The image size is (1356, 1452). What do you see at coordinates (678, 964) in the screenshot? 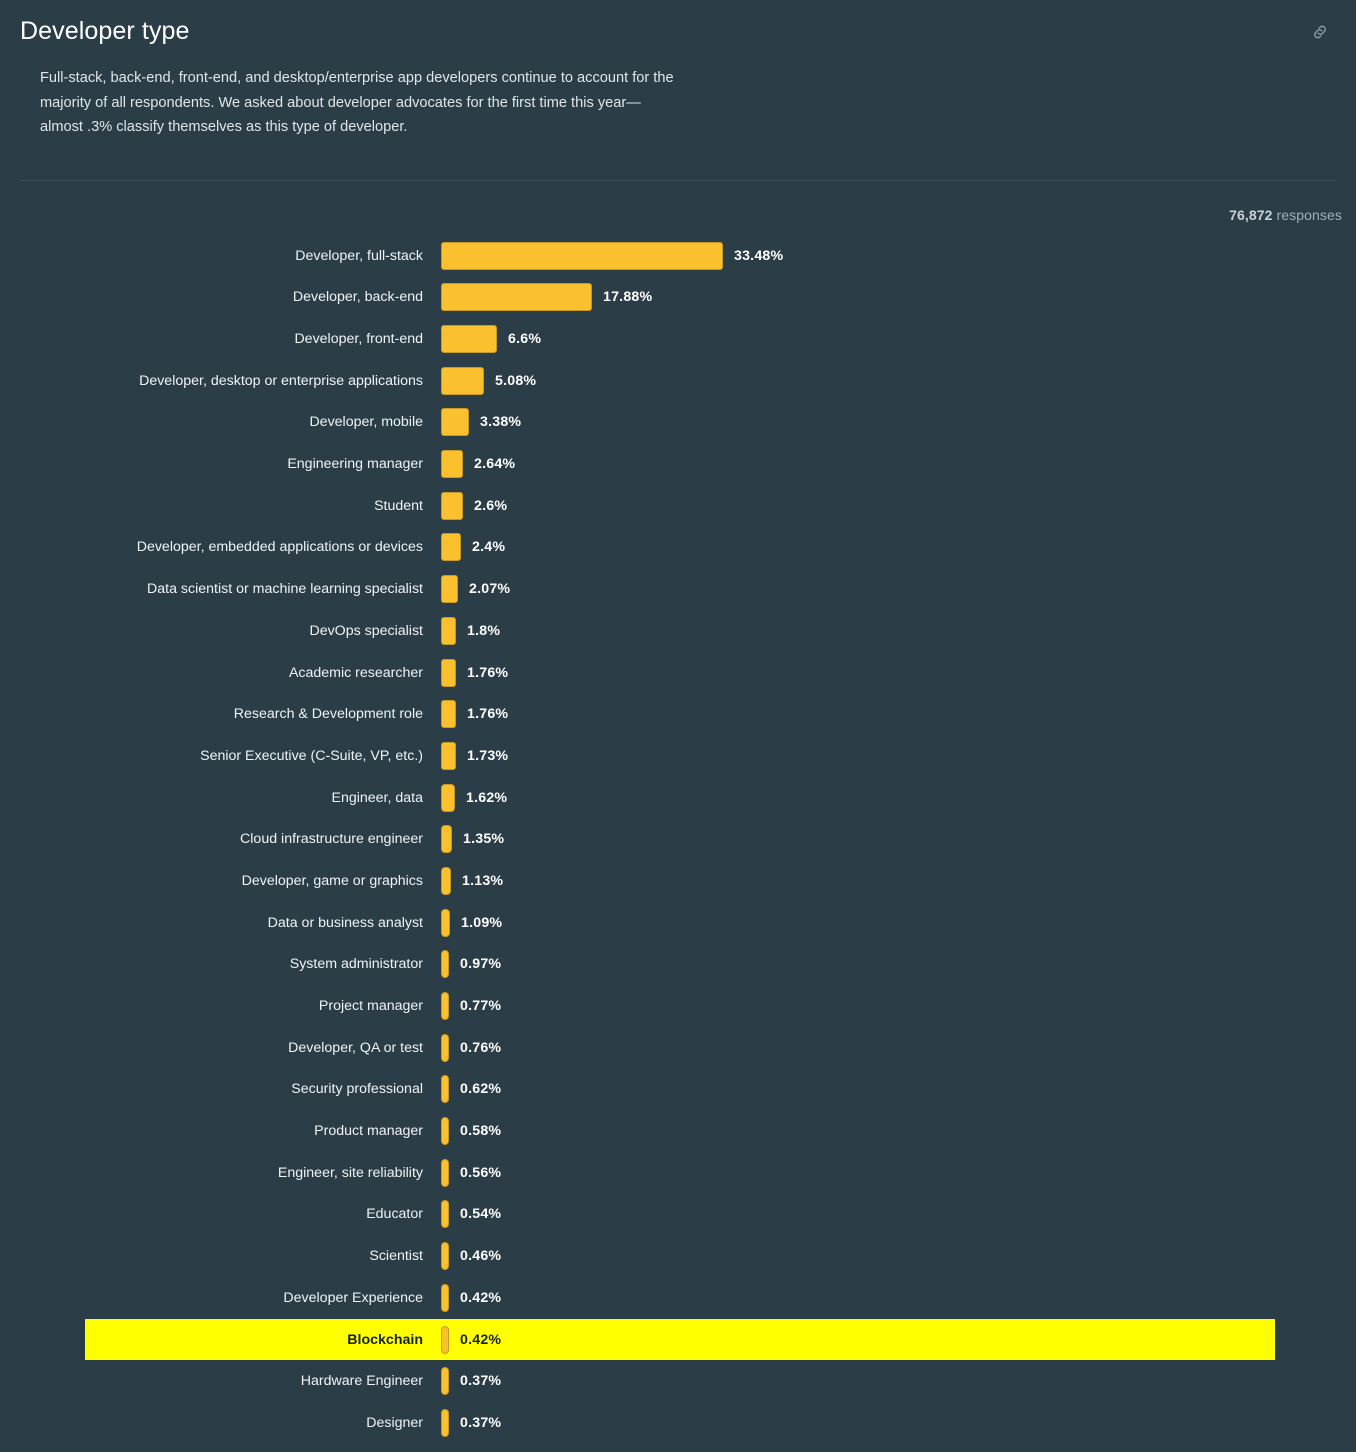
I see `chart-row: System administrator 0.97%` at bounding box center [678, 964].